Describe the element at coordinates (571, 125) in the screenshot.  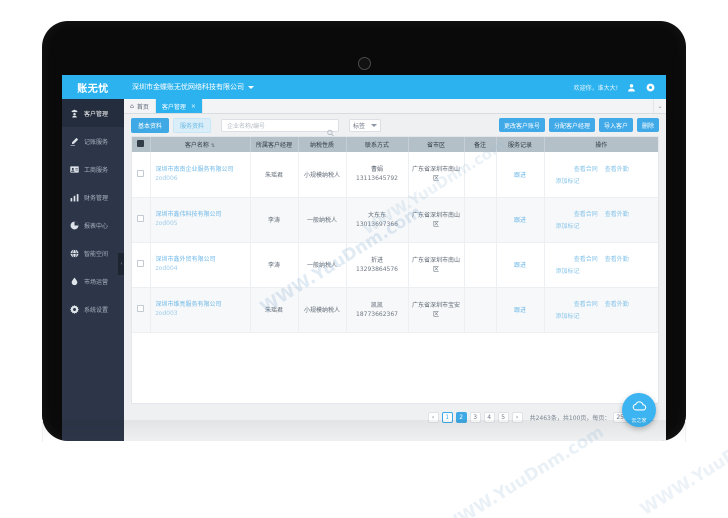
I see `assign-customer-manager-button: 分配客户经理` at that location.